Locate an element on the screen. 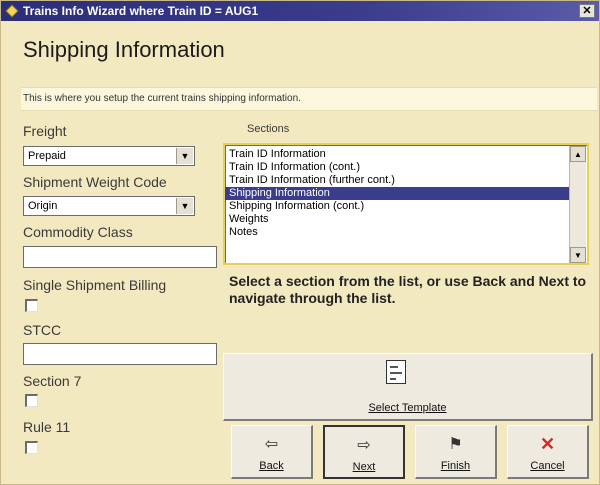 The width and height of the screenshot is (600, 485). finish-label: Finish is located at coordinates (455, 466).